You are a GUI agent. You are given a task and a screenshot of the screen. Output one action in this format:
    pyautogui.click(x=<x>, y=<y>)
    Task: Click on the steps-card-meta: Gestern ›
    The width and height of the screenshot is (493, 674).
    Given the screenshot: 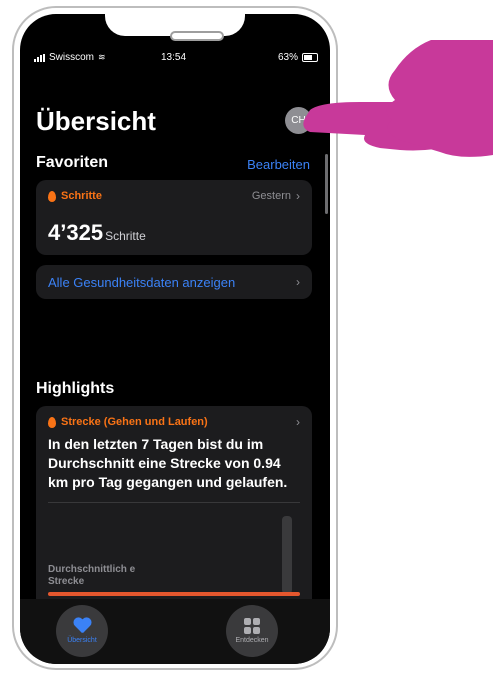 What is the action you would take?
    pyautogui.click(x=276, y=196)
    